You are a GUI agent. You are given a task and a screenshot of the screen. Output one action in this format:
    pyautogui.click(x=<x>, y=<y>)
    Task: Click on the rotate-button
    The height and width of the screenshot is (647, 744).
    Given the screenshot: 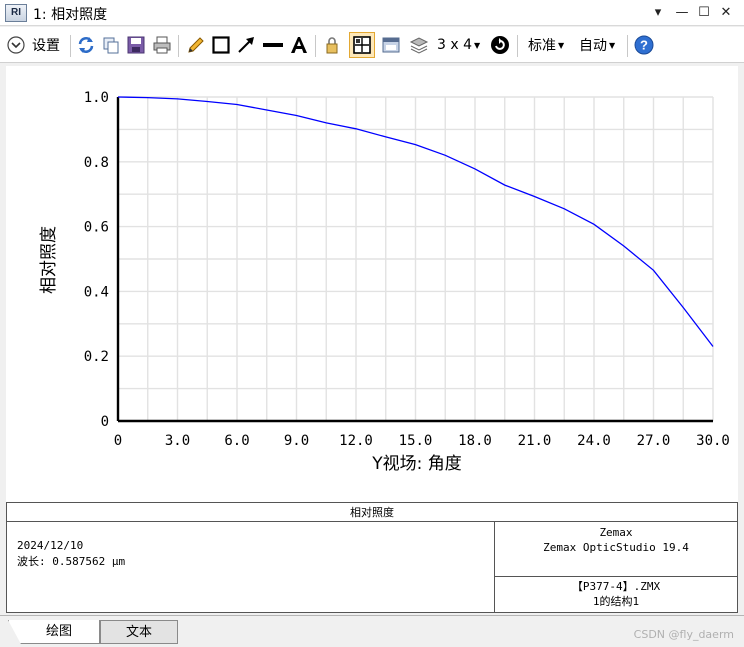 What is the action you would take?
    pyautogui.click(x=500, y=45)
    